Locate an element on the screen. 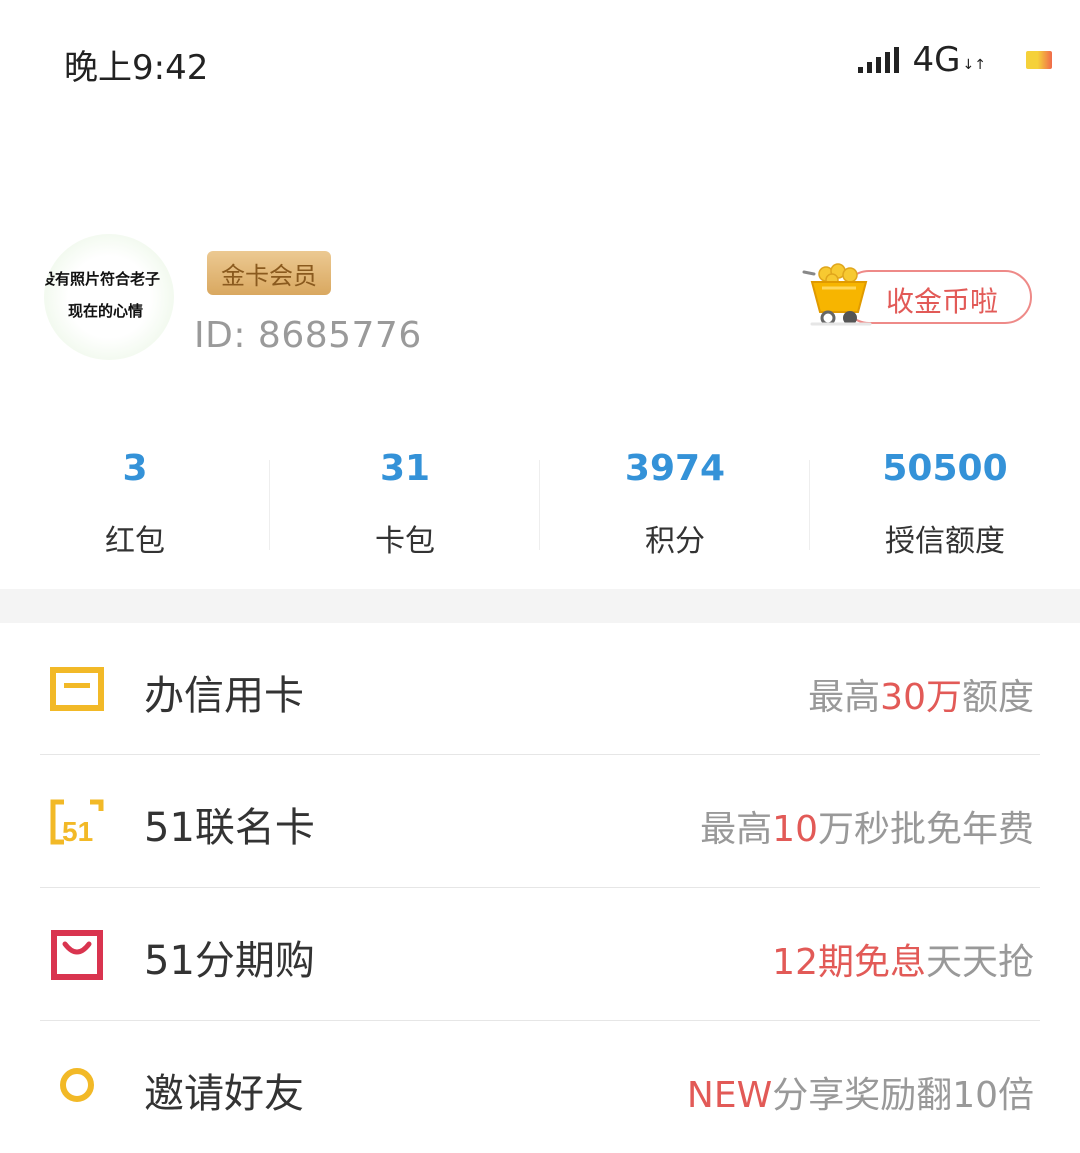 This screenshot has height=1153, width=1080. menu-label: 51联名卡 is located at coordinates (229, 828).